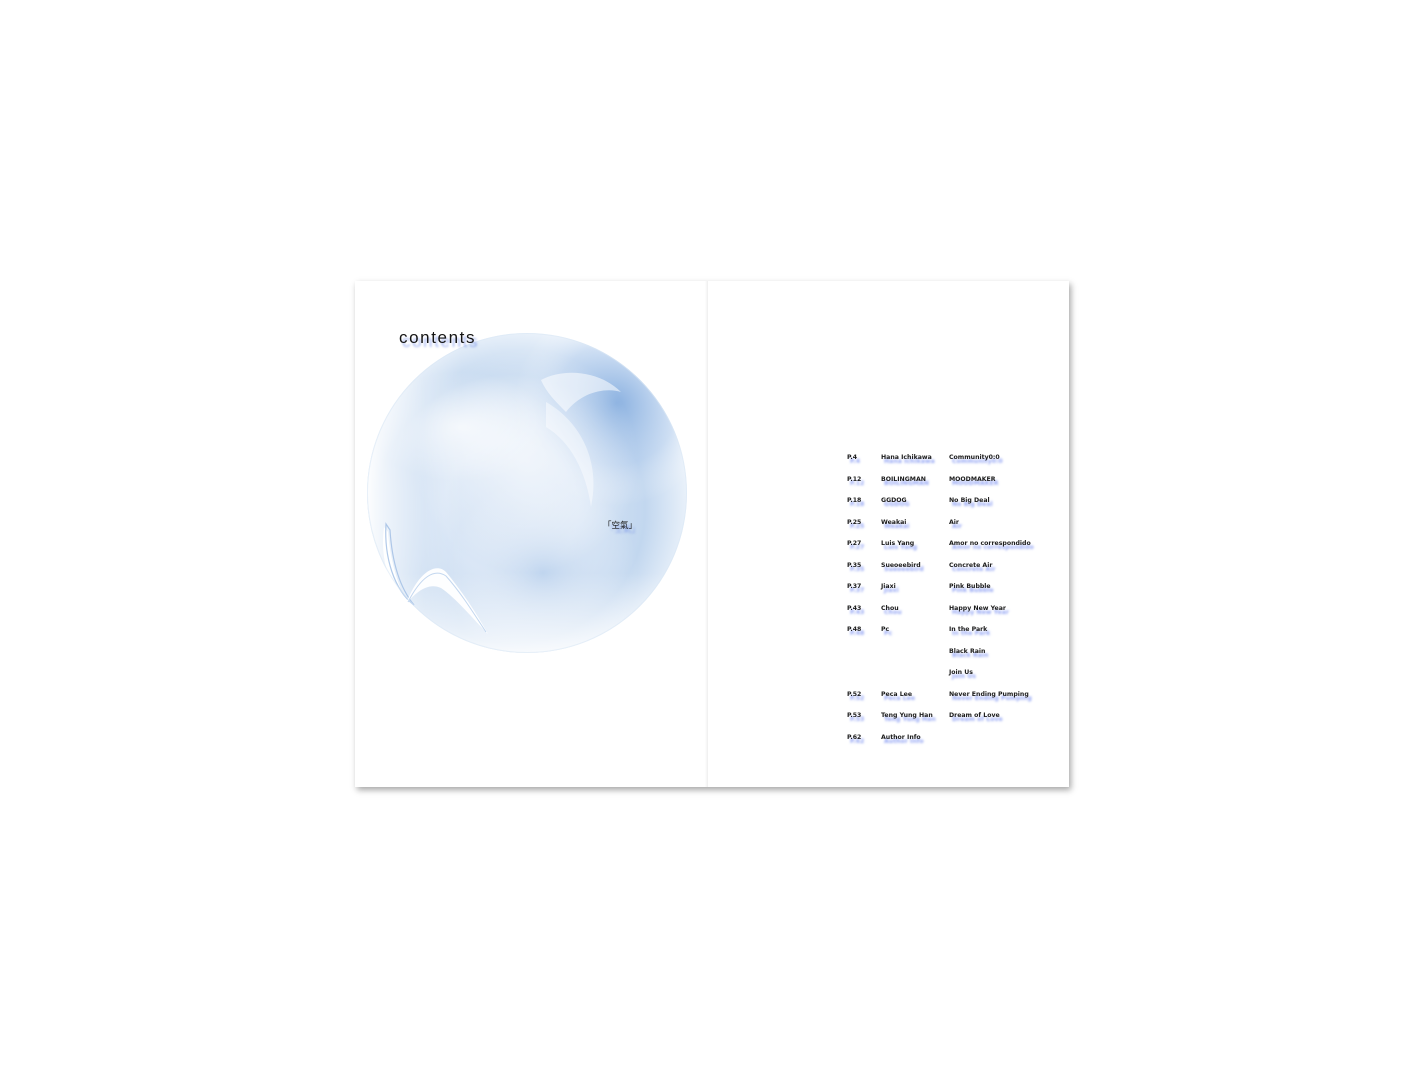 This screenshot has width=1423, height=1068. Describe the element at coordinates (952, 573) in the screenshot. I see `toc-row: P.35 Sueoeebird Concrete Air` at that location.